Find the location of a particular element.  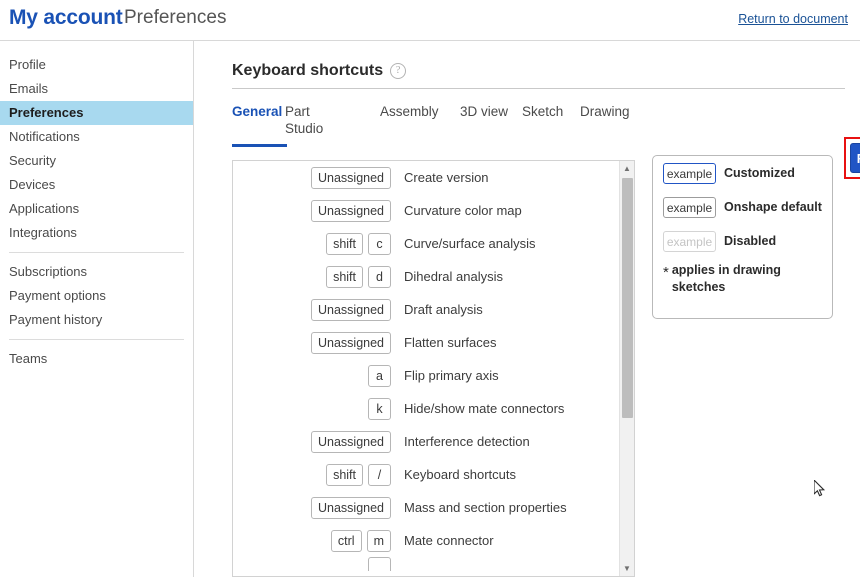

shortcut-label: Draft analysis is located at coordinates (443, 309).